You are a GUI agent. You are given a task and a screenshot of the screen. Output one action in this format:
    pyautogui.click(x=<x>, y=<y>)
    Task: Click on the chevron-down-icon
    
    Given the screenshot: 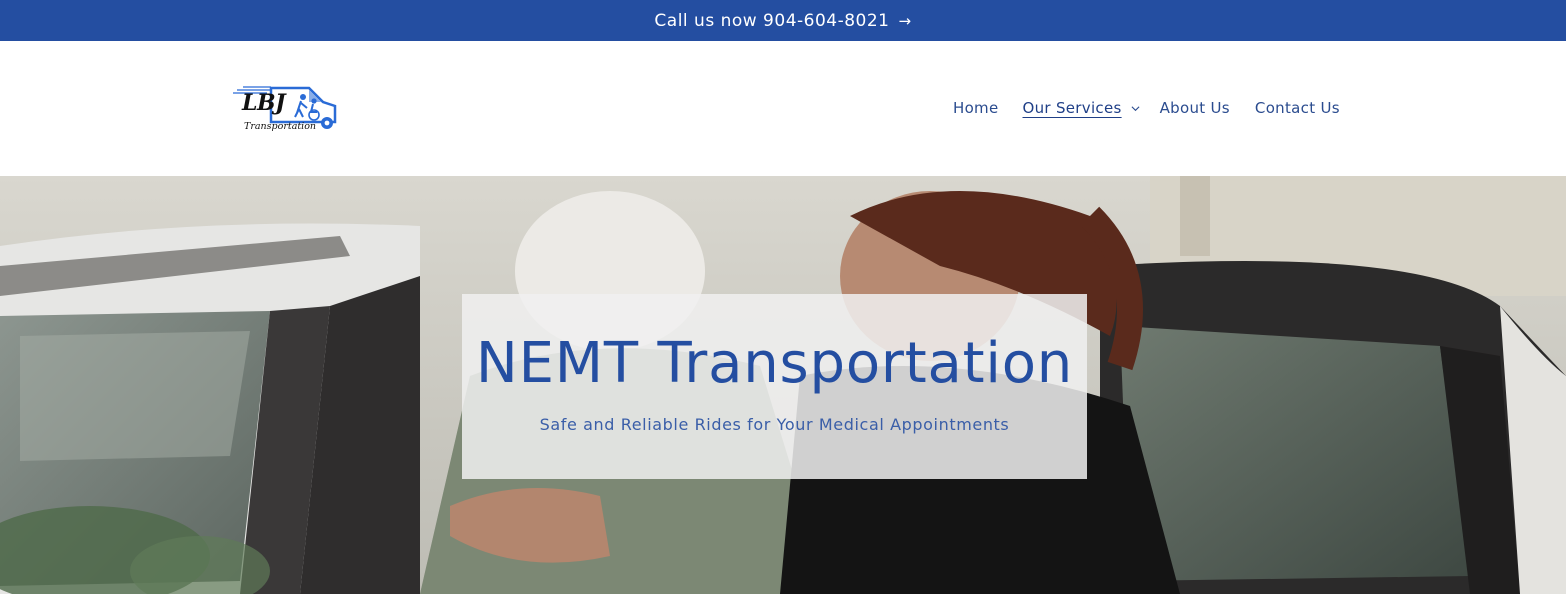 What is the action you would take?
    pyautogui.click(x=1135, y=108)
    